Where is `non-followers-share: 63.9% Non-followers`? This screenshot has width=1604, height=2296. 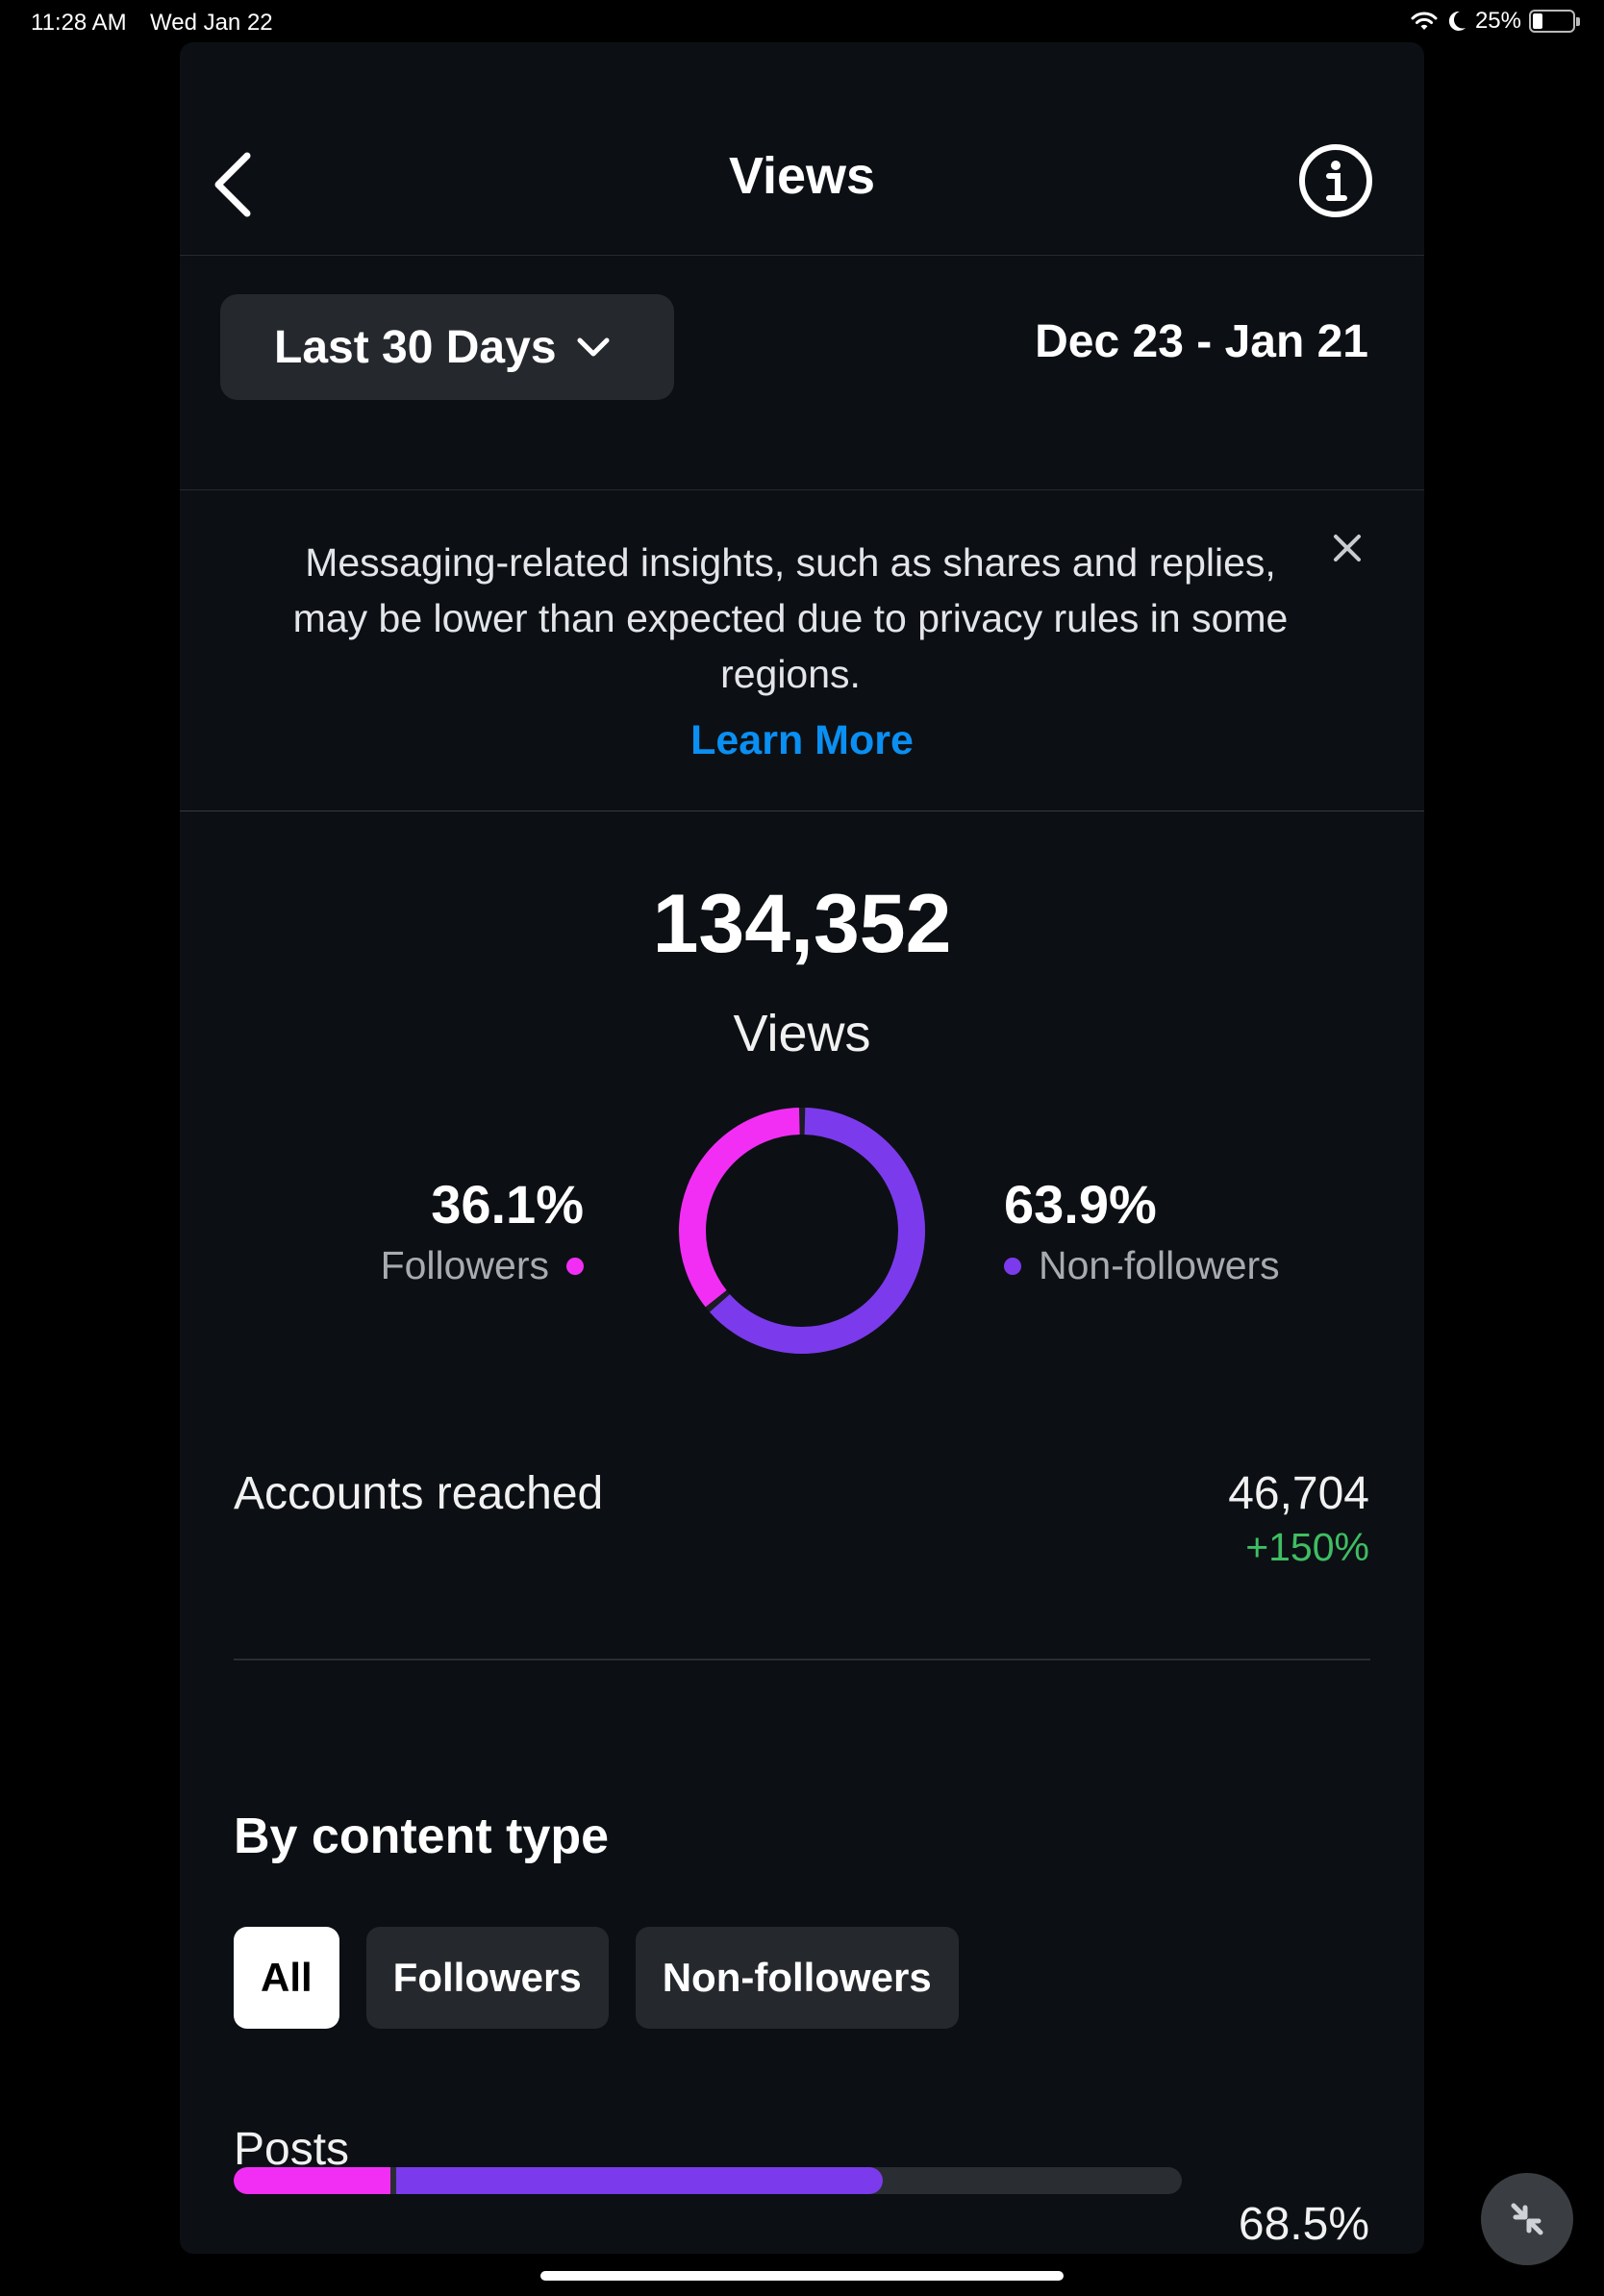
non-followers-share: 63.9% Non-followers is located at coordinates (1142, 1230).